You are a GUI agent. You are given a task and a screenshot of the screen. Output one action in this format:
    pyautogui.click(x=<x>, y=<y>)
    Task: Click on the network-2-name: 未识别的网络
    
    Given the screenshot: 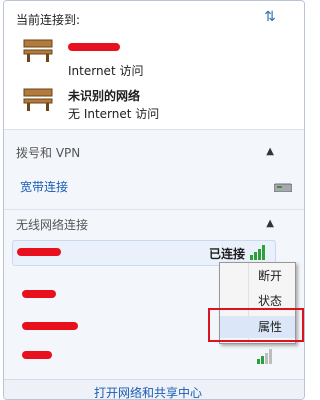 What is the action you would take?
    pyautogui.click(x=104, y=96)
    